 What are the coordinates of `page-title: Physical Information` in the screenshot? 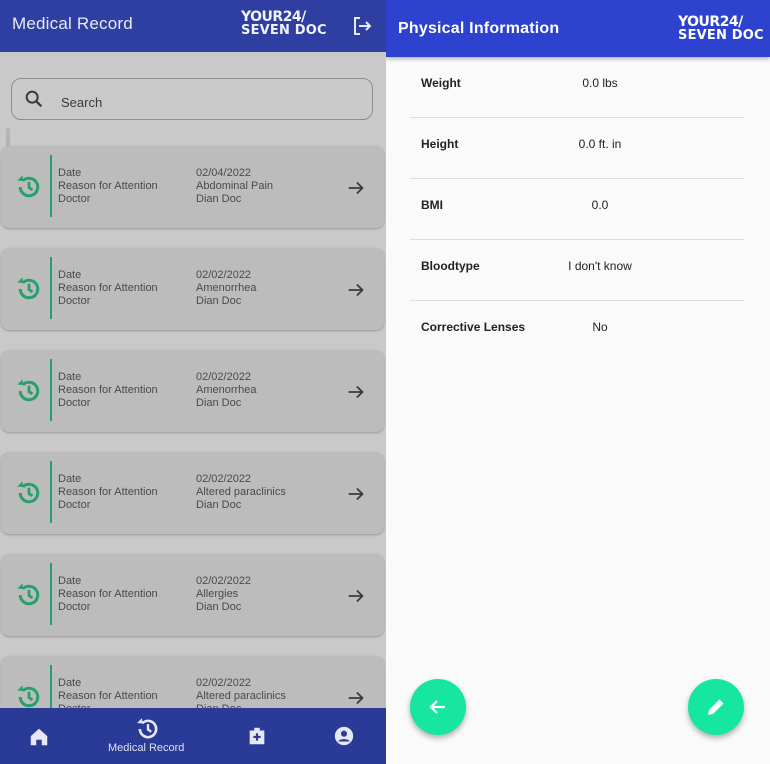 It's located at (479, 28).